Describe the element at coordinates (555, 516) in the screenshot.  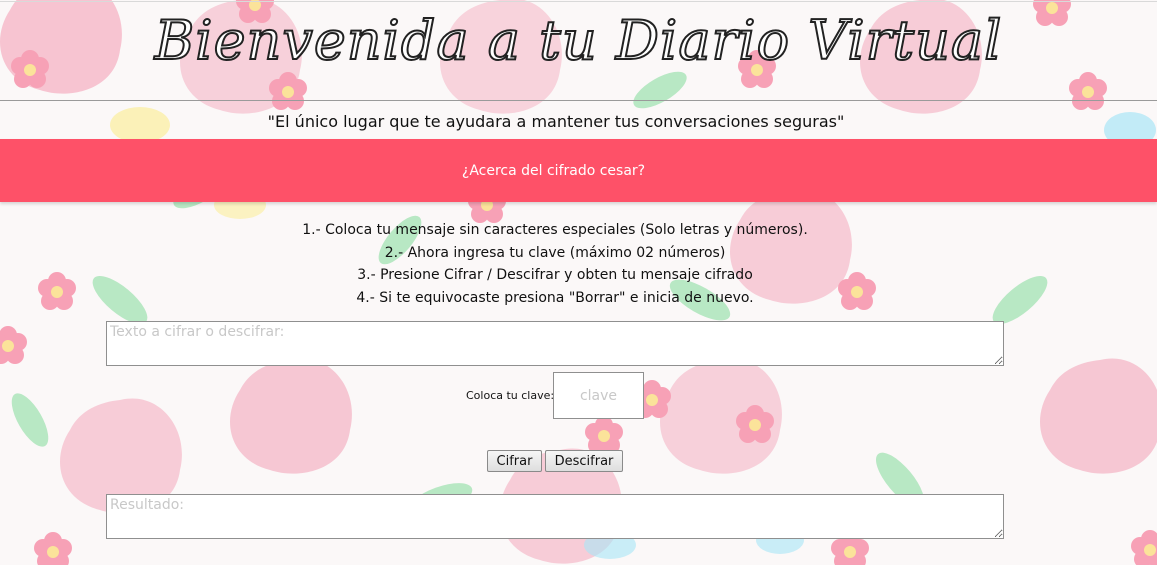
I see `result-output` at that location.